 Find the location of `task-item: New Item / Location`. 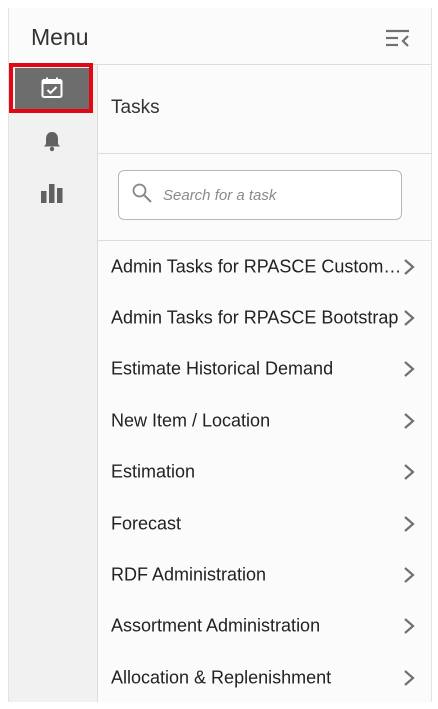

task-item: New Item / Location is located at coordinates (264, 420).